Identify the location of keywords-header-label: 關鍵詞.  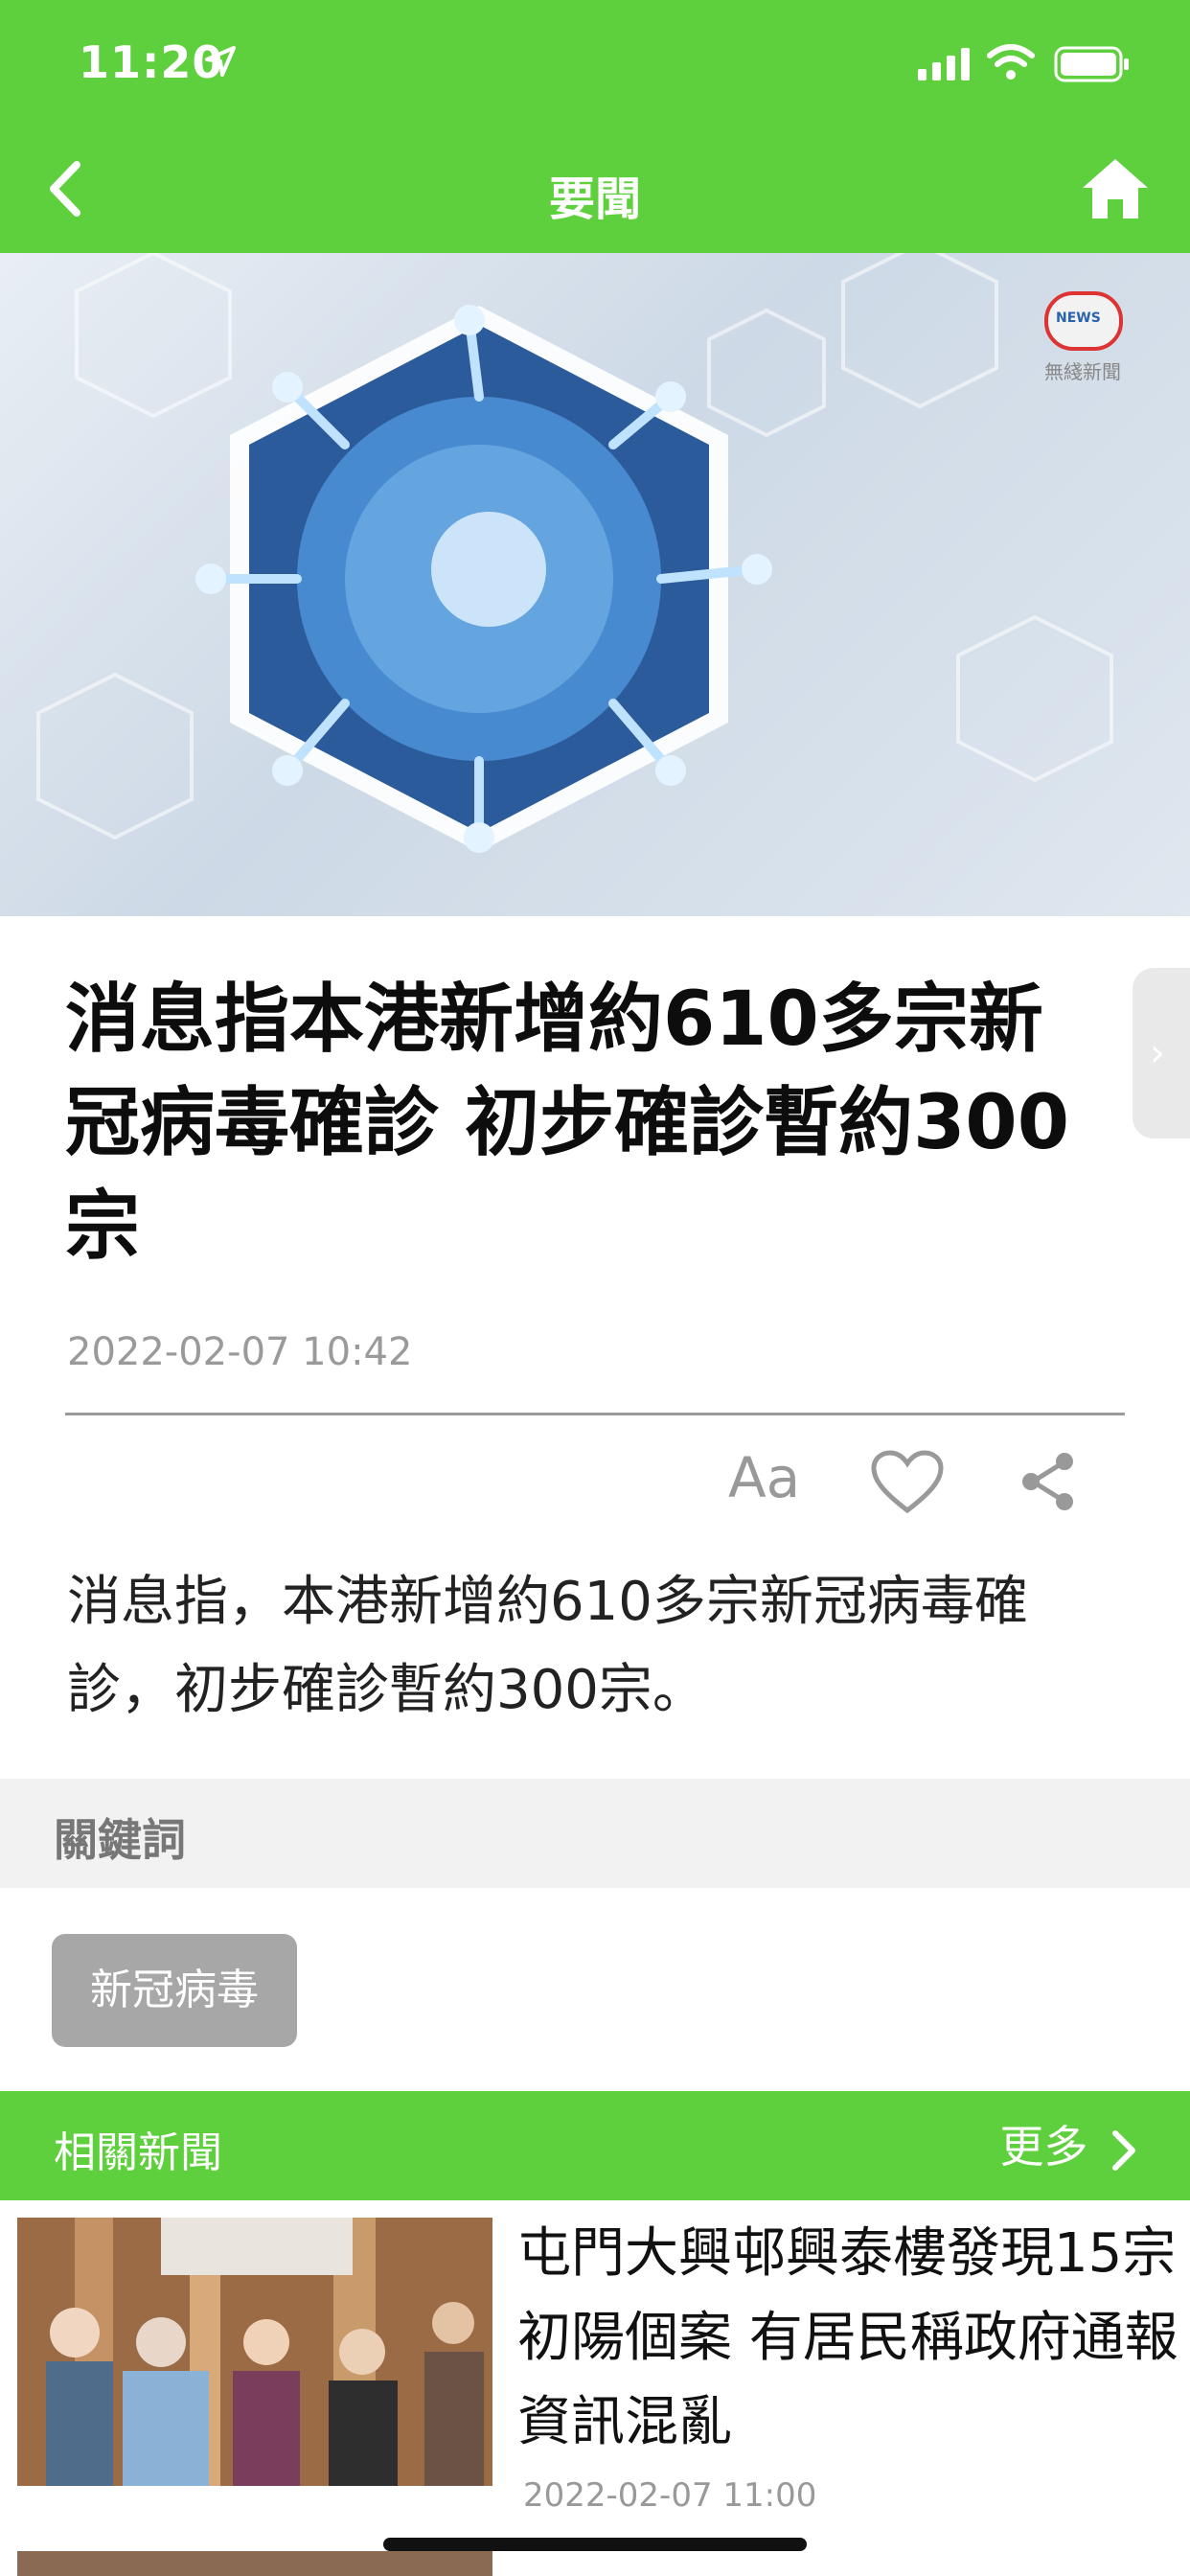
(120, 1840).